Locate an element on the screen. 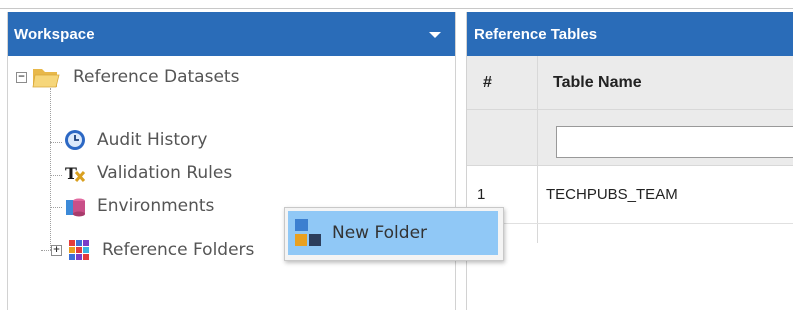  filter-row is located at coordinates (630, 138).